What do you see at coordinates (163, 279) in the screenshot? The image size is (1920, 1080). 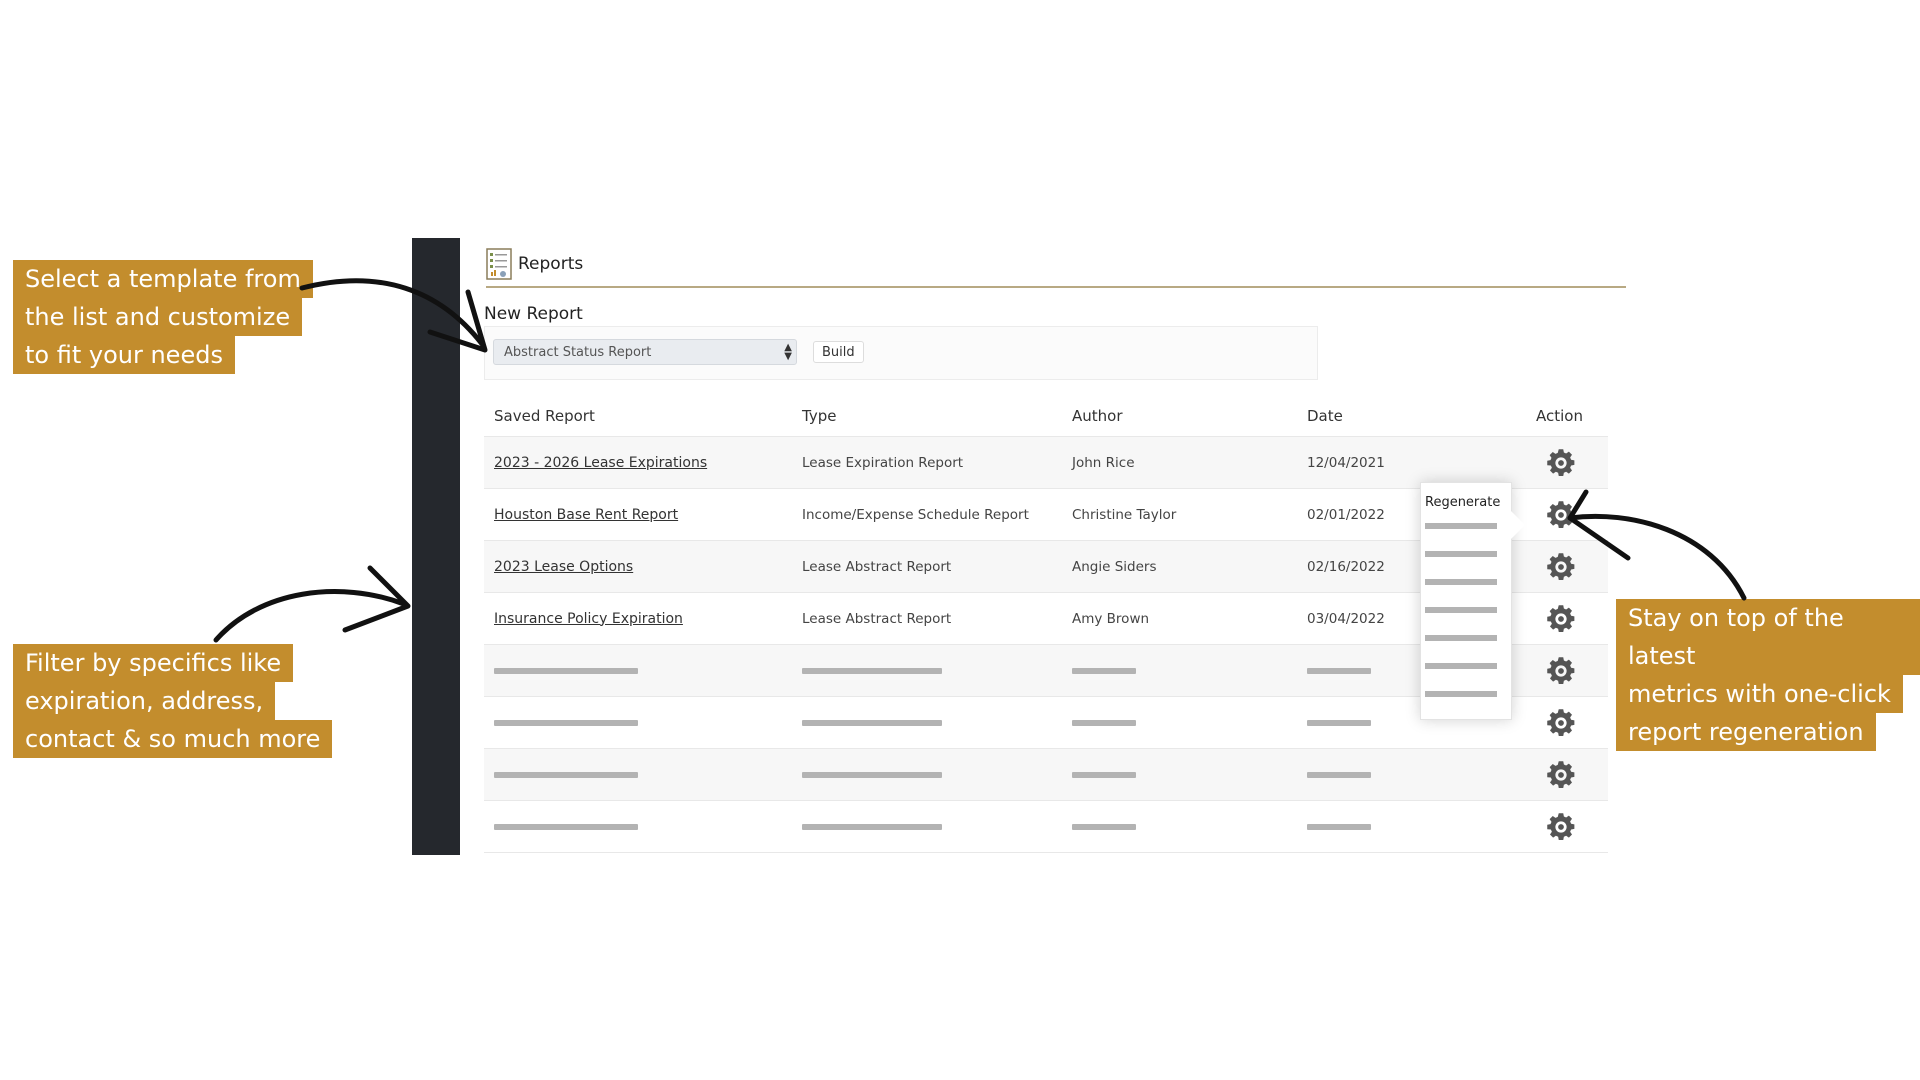 I see `callout-line: Select a template from` at bounding box center [163, 279].